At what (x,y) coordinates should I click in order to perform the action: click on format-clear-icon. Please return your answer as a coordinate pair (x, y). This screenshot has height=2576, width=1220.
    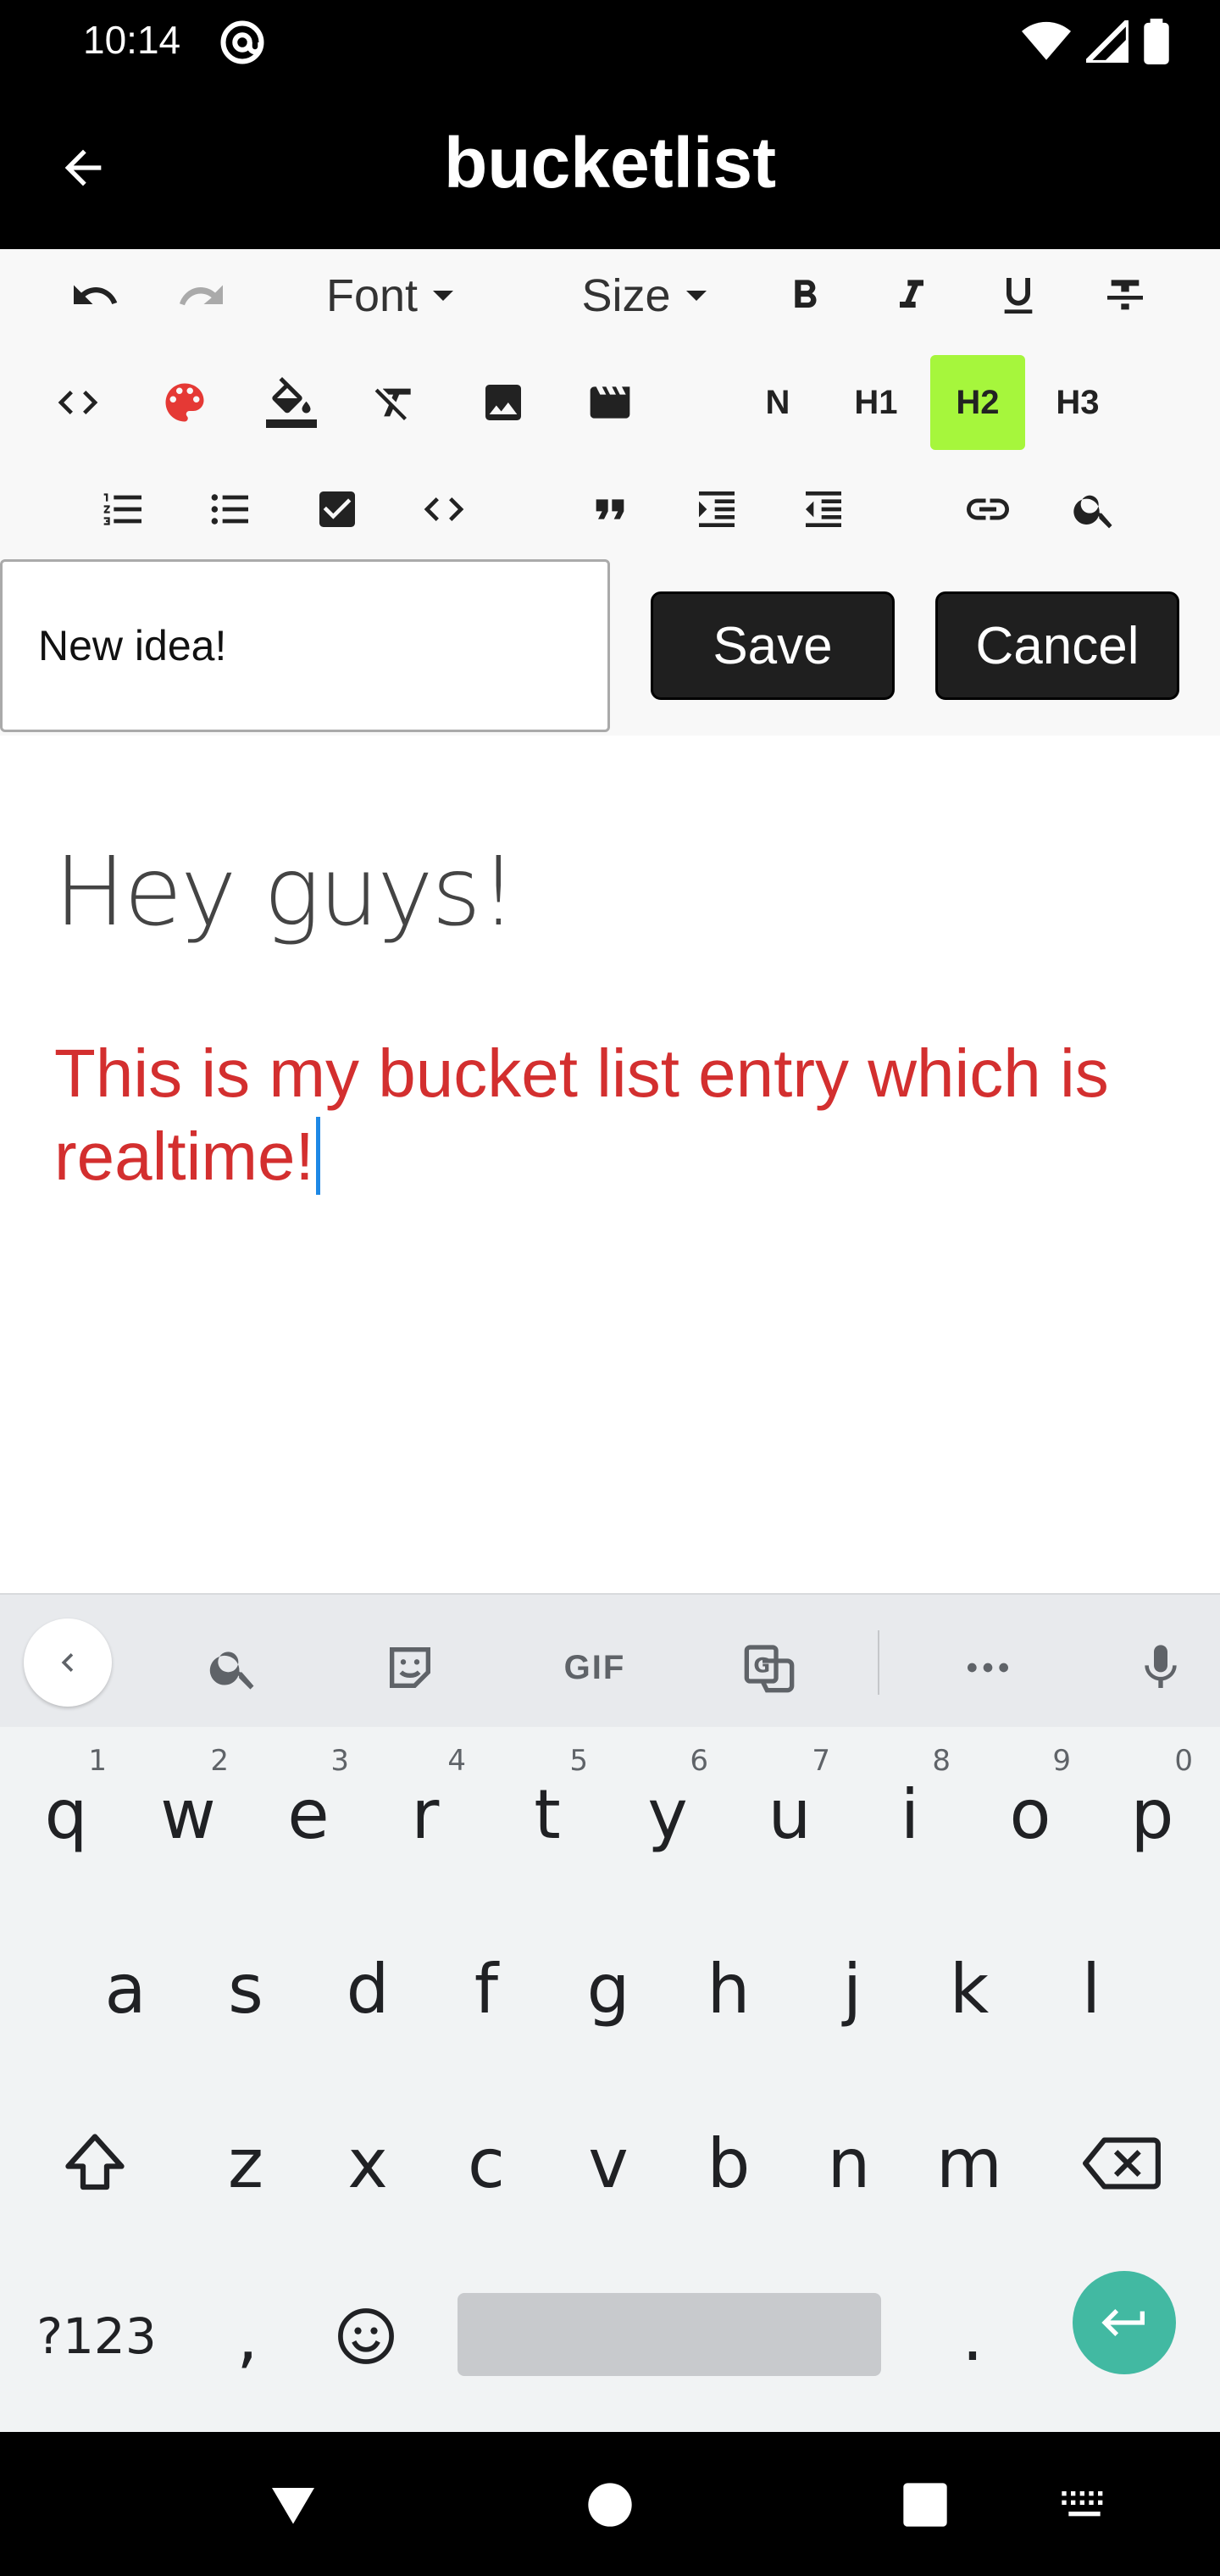
    Looking at the image, I should click on (392, 404).